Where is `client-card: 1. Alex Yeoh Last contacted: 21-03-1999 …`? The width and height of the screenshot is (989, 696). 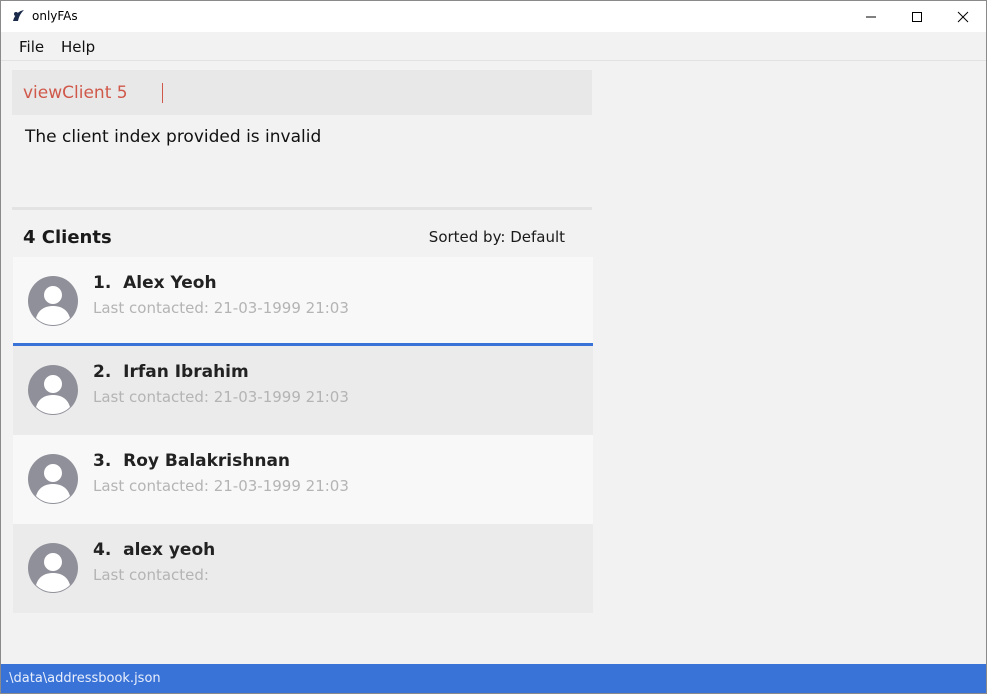
client-card: 1. Alex Yeoh Last contacted: 21-03-1999 … is located at coordinates (303, 301).